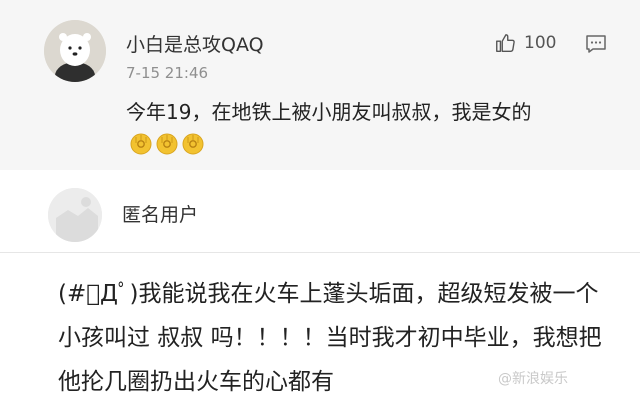 The width and height of the screenshot is (640, 400). I want to click on default-anonymous-avatar-icon, so click(75, 215).